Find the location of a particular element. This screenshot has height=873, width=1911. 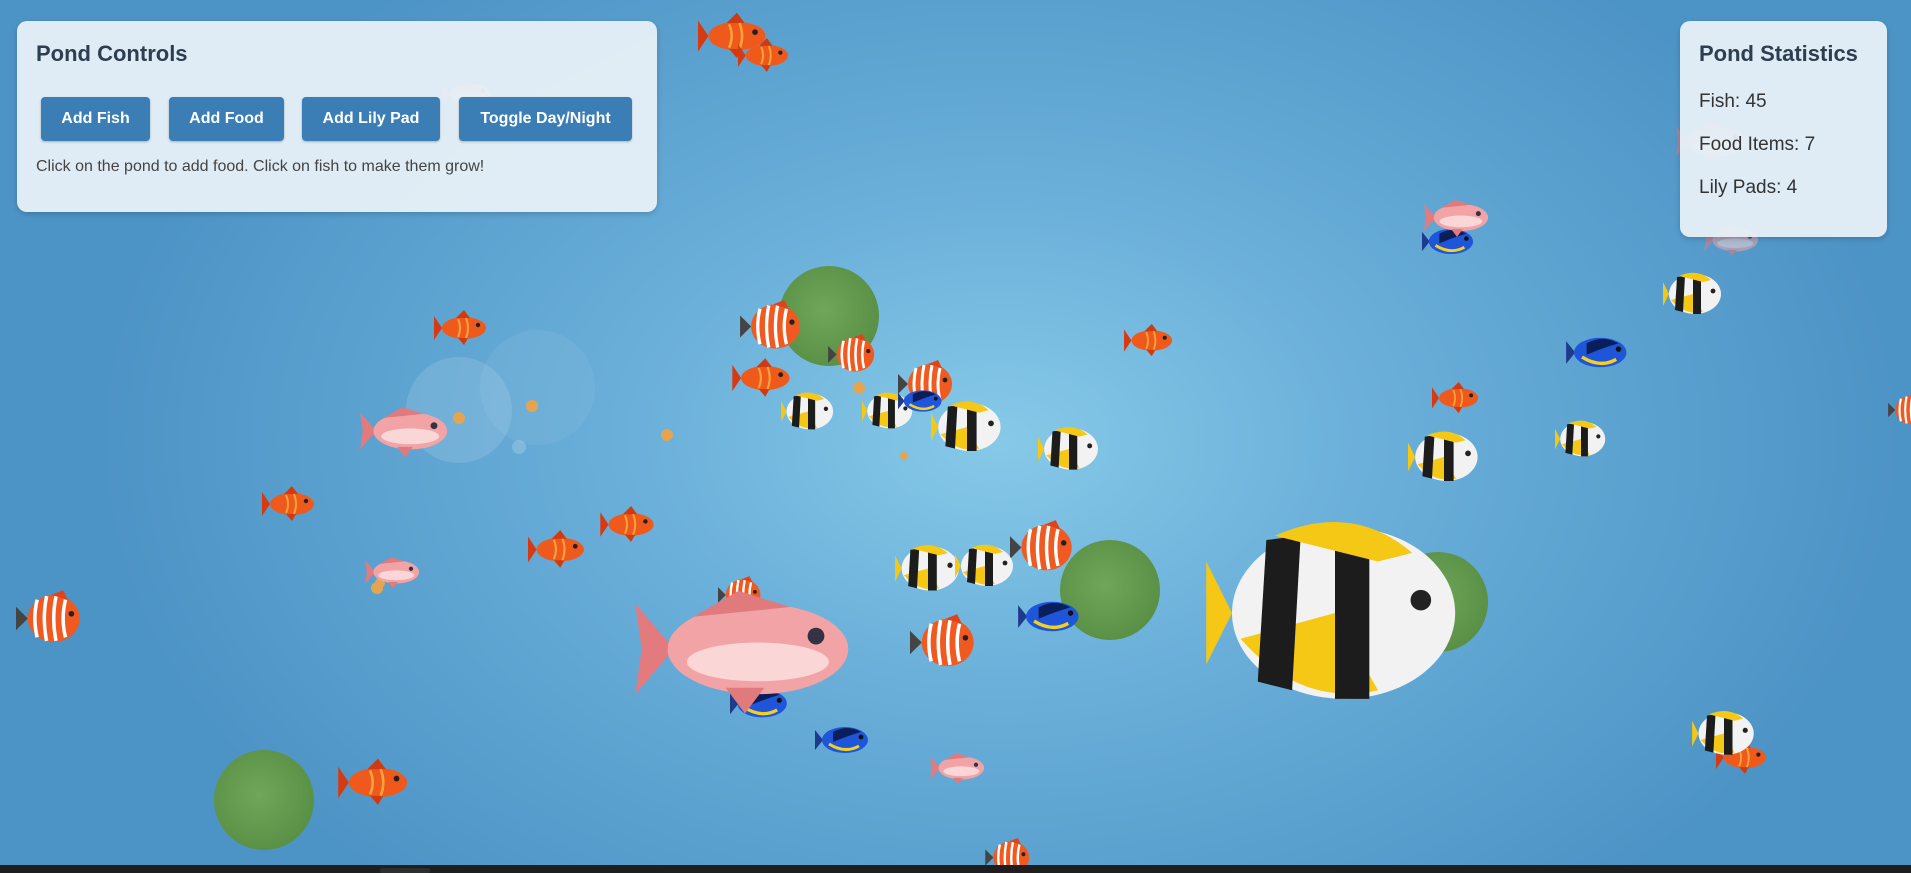

add-lily-pad-button: Add Lily Pad is located at coordinates (371, 119).